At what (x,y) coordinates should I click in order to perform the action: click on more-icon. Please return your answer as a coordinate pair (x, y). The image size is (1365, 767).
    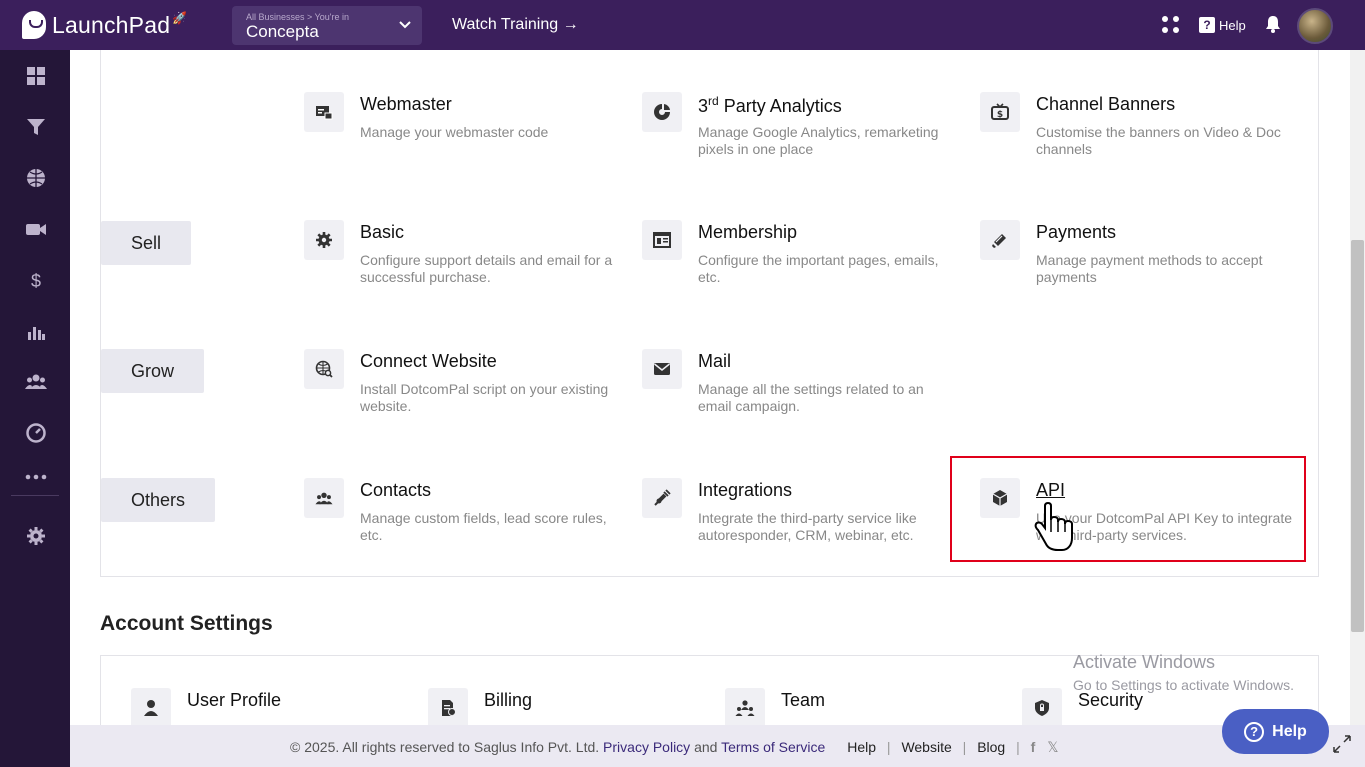
    Looking at the image, I should click on (36, 475).